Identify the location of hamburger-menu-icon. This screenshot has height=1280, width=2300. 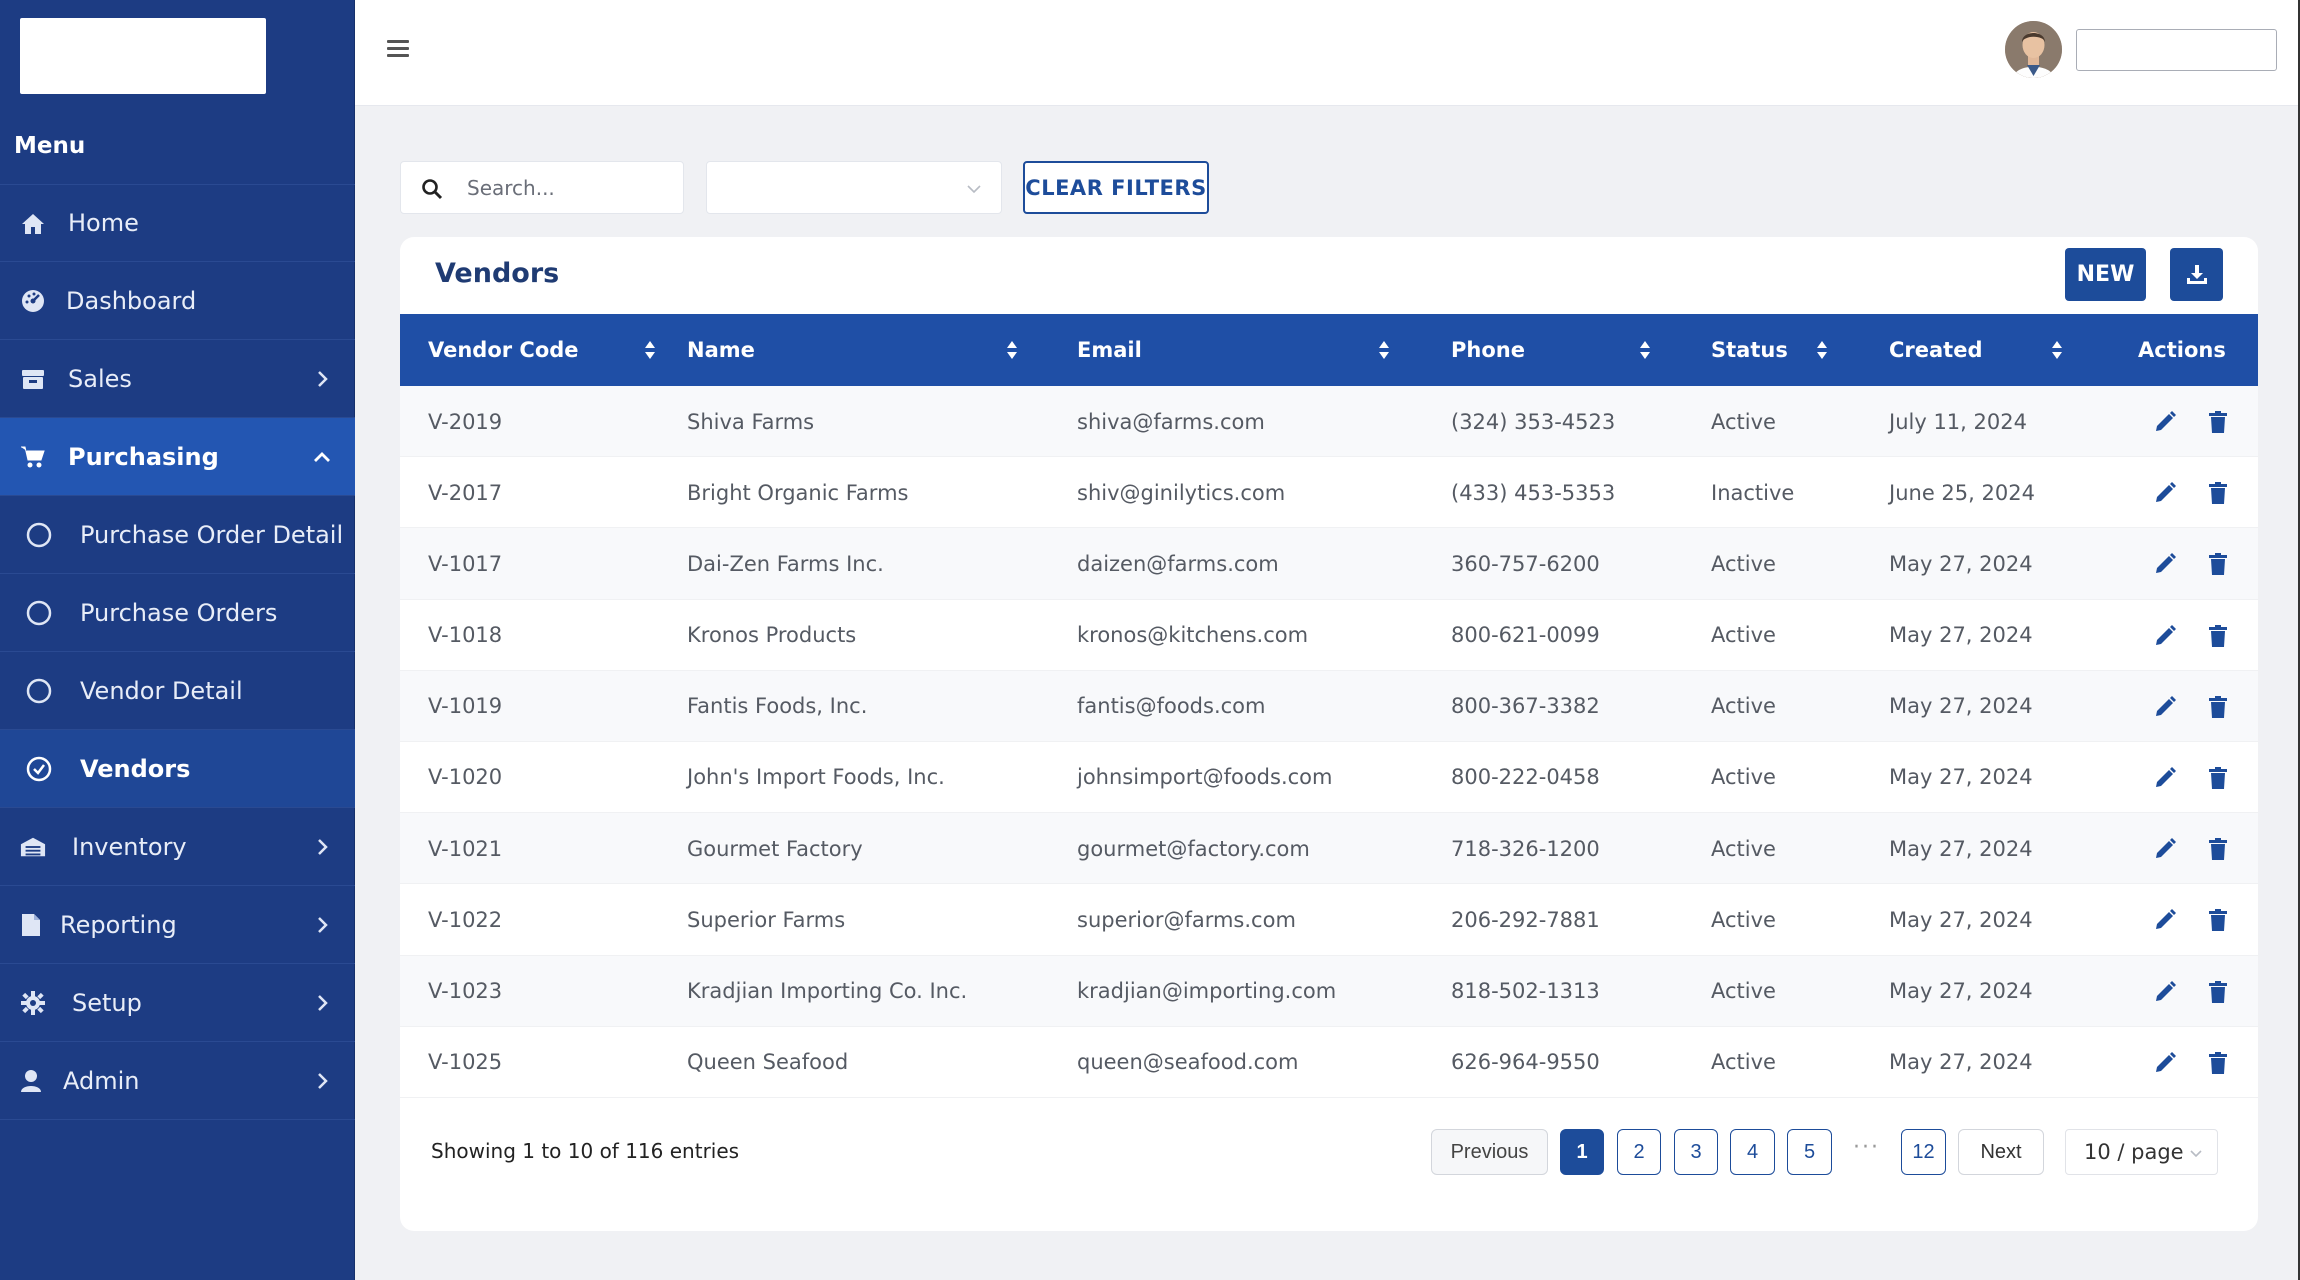
(398, 49).